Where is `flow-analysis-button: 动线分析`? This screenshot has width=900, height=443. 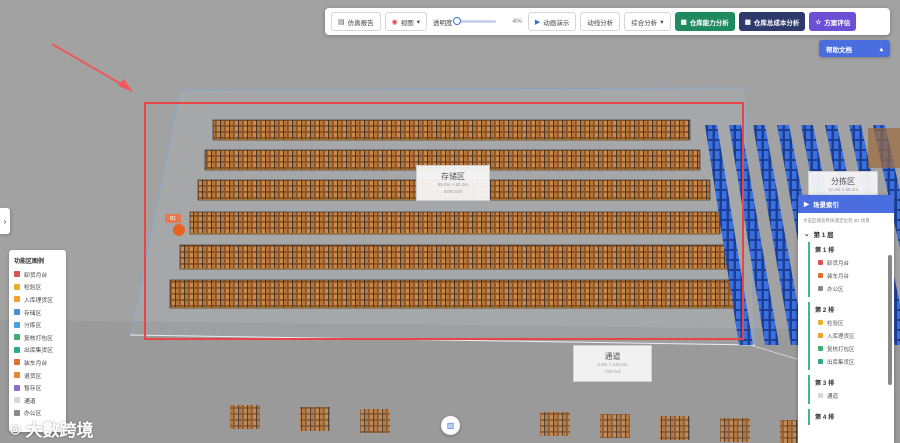
flow-analysis-button: 动线分析 is located at coordinates (600, 21).